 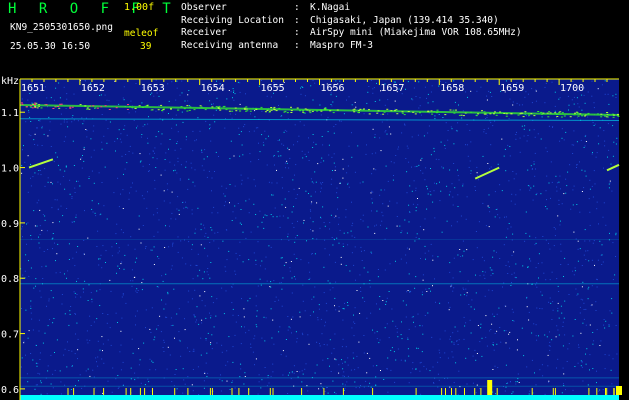 What do you see at coordinates (126, 391) in the screenshot?
I see `baseline-spike` at bounding box center [126, 391].